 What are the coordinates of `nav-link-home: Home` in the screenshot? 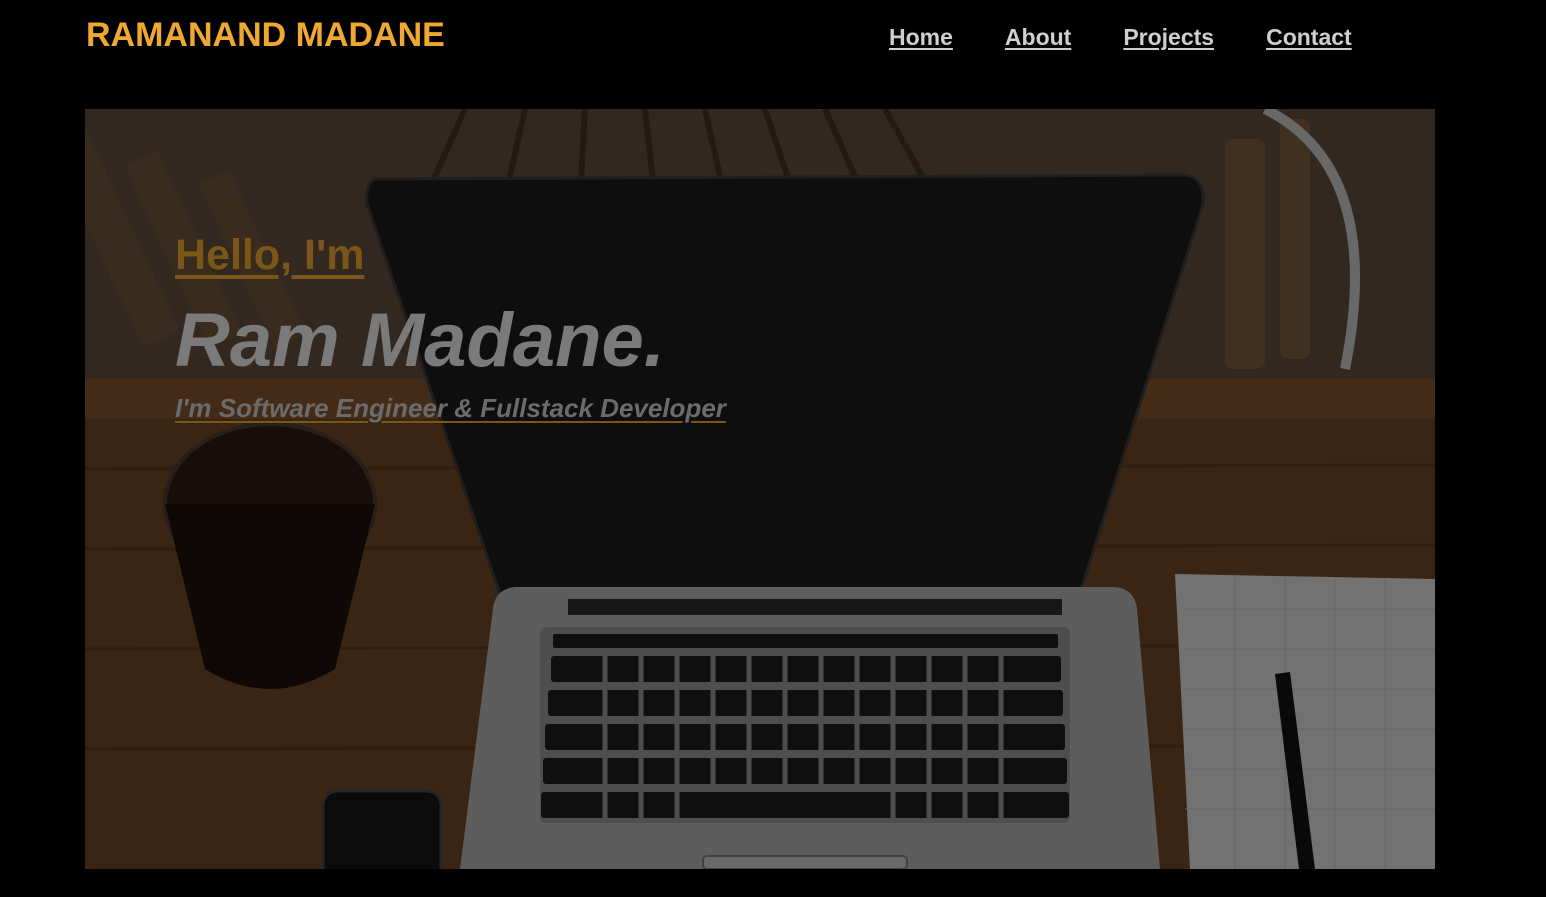 It's located at (921, 37).